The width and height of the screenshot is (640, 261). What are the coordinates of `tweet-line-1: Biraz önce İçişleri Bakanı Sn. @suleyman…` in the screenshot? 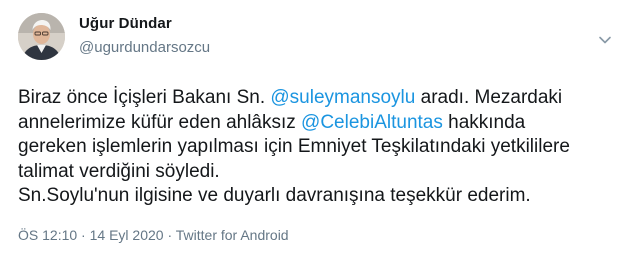 It's located at (323, 98).